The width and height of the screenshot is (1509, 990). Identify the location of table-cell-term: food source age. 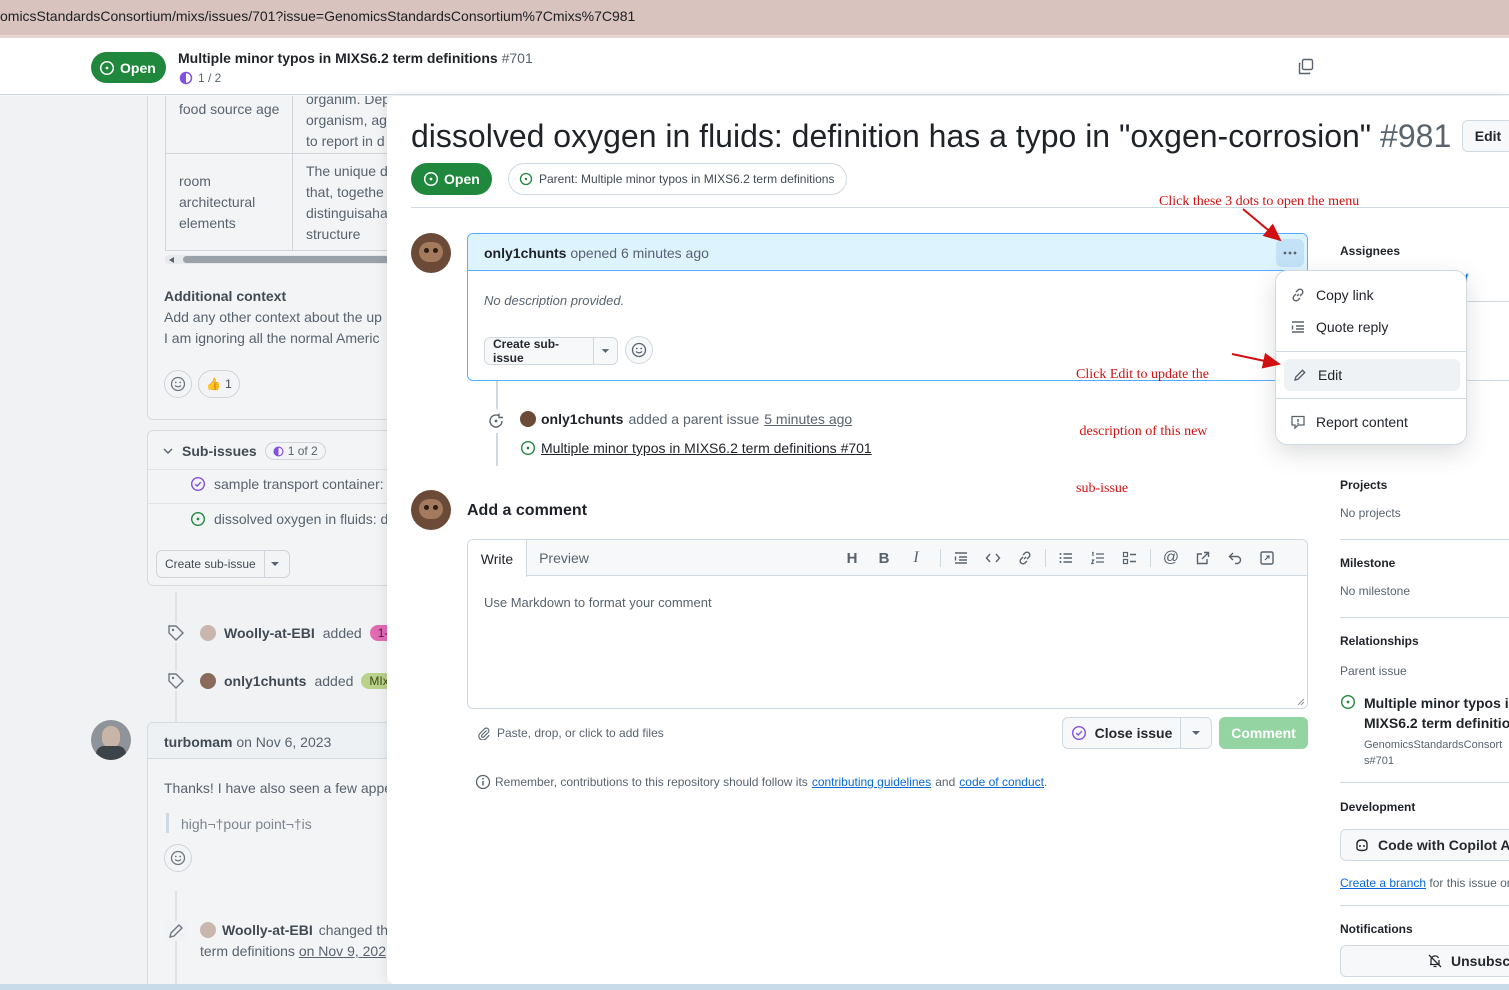
(229, 109).